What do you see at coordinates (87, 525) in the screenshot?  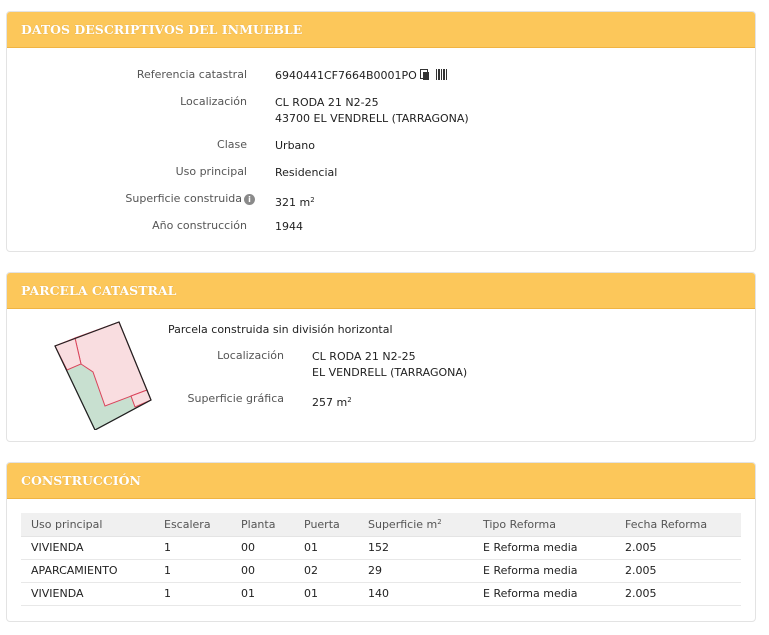 I see `col-uso: Uso principal` at bounding box center [87, 525].